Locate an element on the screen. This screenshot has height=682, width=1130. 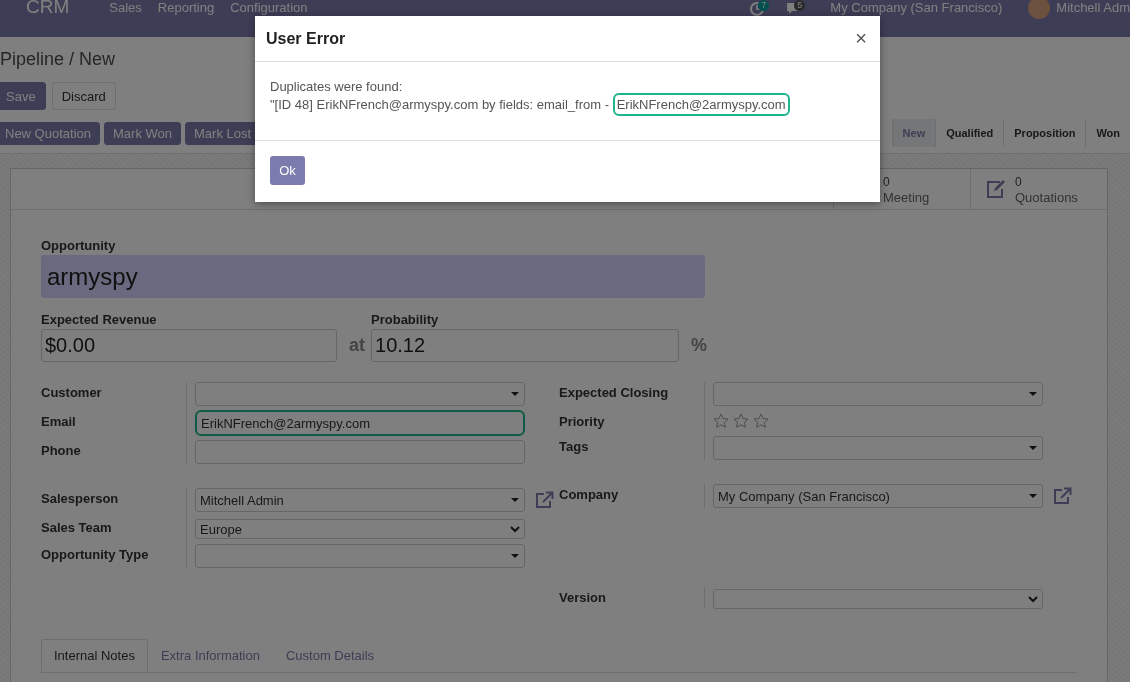
field-label: Opportunity Type is located at coordinates (95, 555).